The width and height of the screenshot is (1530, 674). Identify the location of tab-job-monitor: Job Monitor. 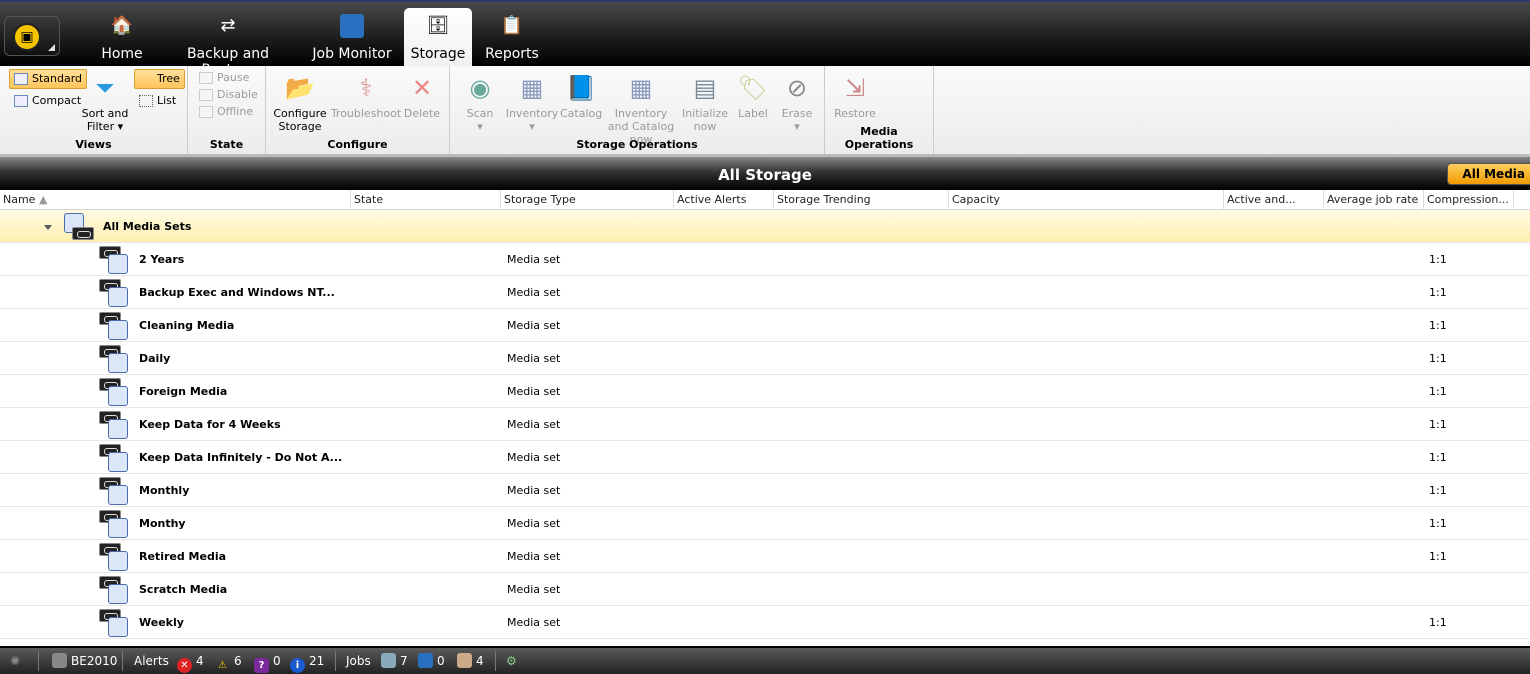
(352, 38).